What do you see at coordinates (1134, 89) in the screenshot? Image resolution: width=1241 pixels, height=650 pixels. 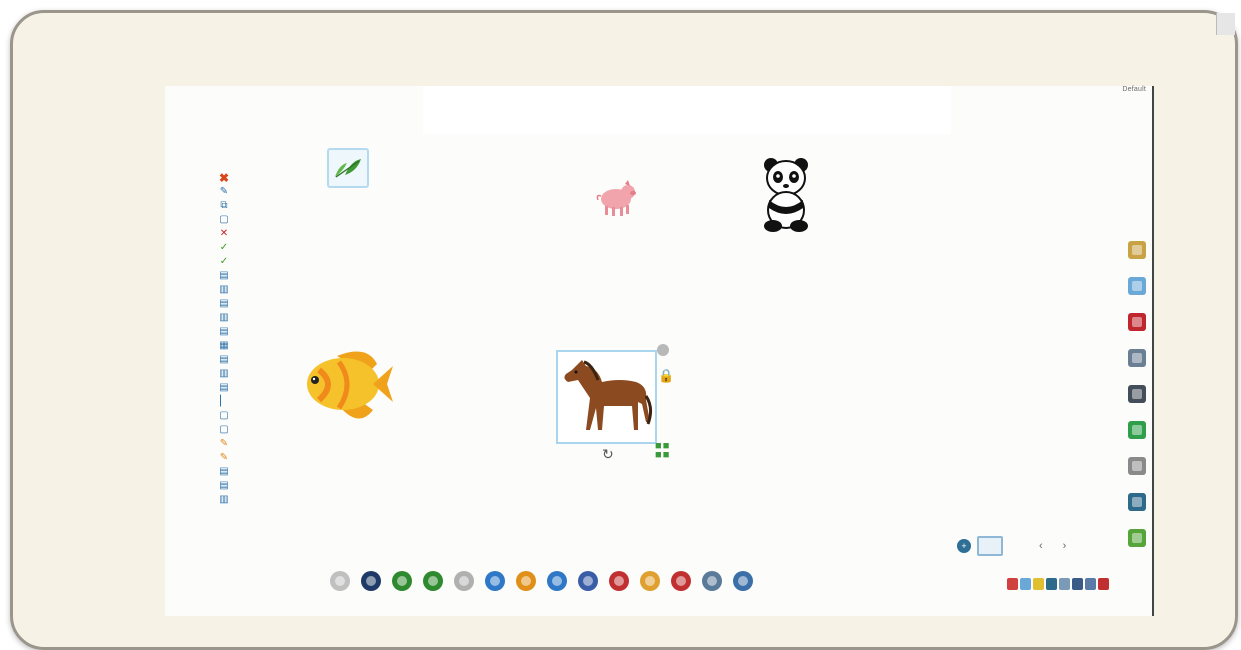 I see `corner-label: Default` at bounding box center [1134, 89].